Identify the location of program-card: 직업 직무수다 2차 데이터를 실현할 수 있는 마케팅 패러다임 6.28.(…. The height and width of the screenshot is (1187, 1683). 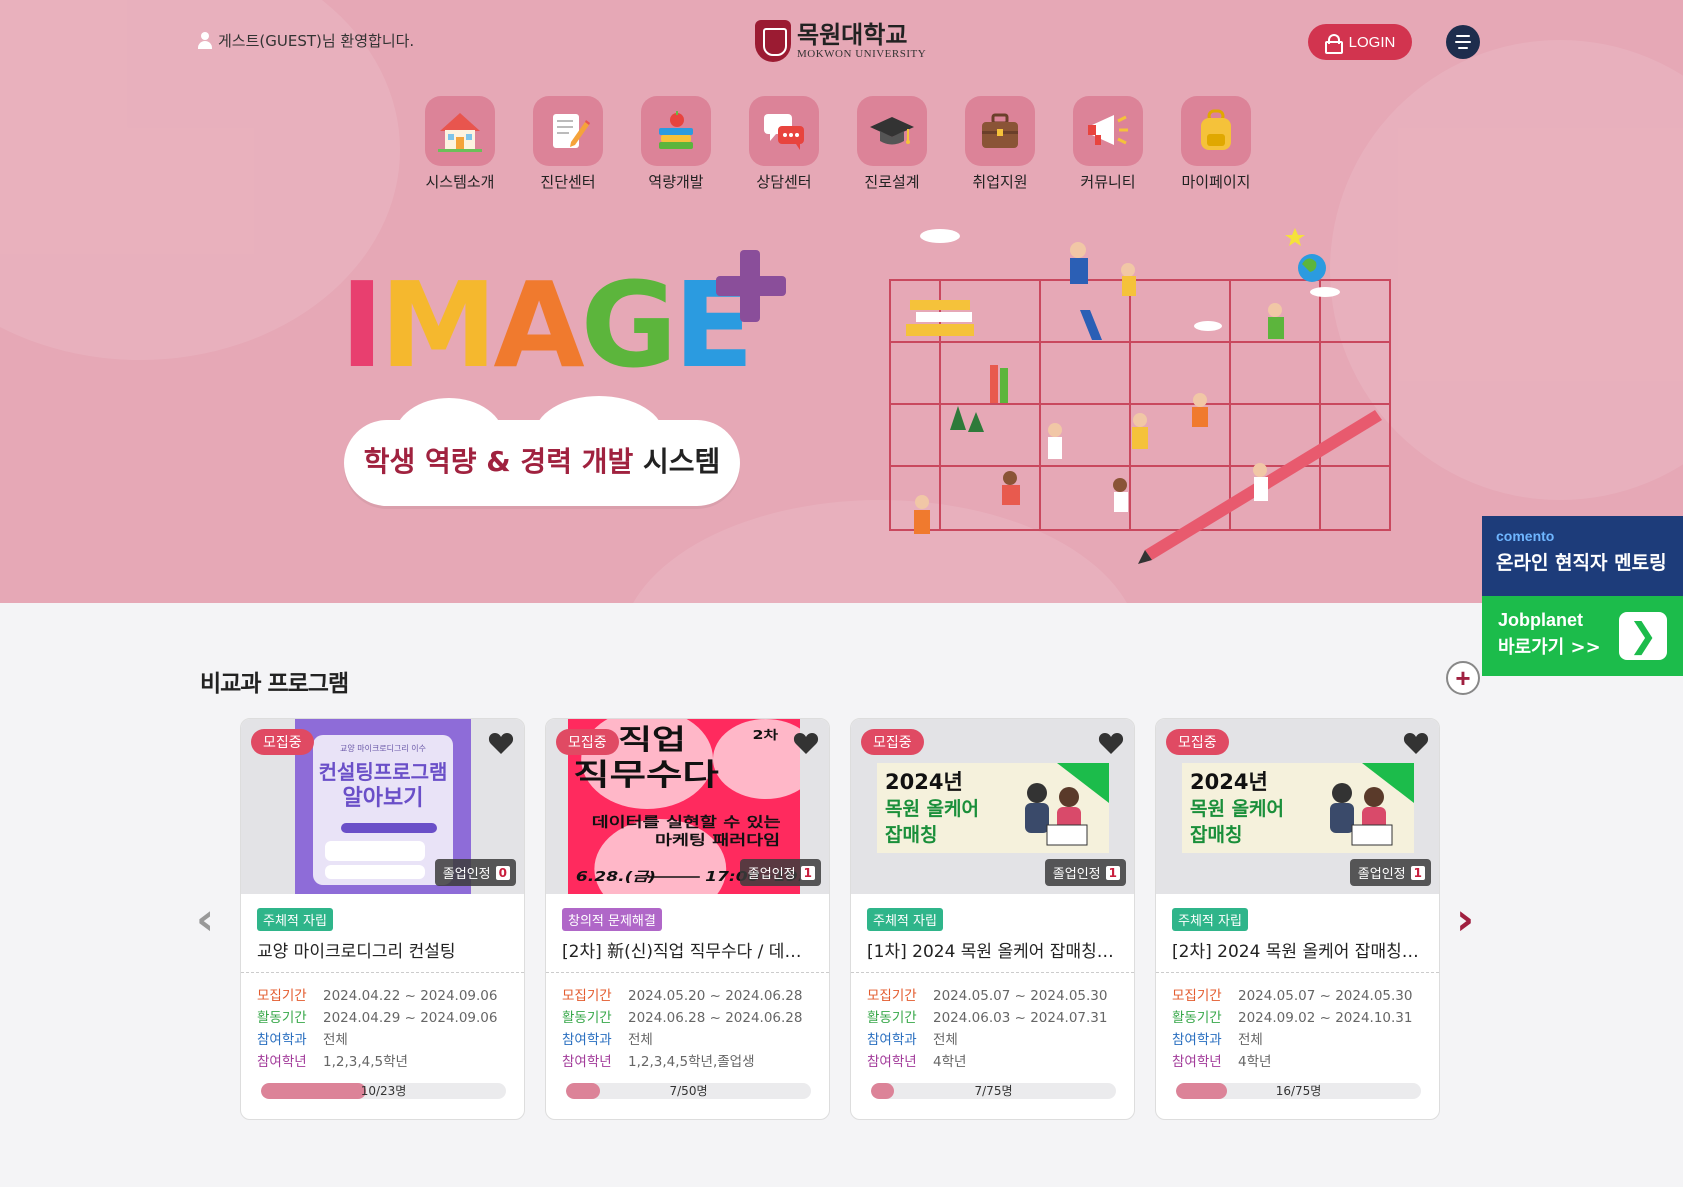
(687, 919).